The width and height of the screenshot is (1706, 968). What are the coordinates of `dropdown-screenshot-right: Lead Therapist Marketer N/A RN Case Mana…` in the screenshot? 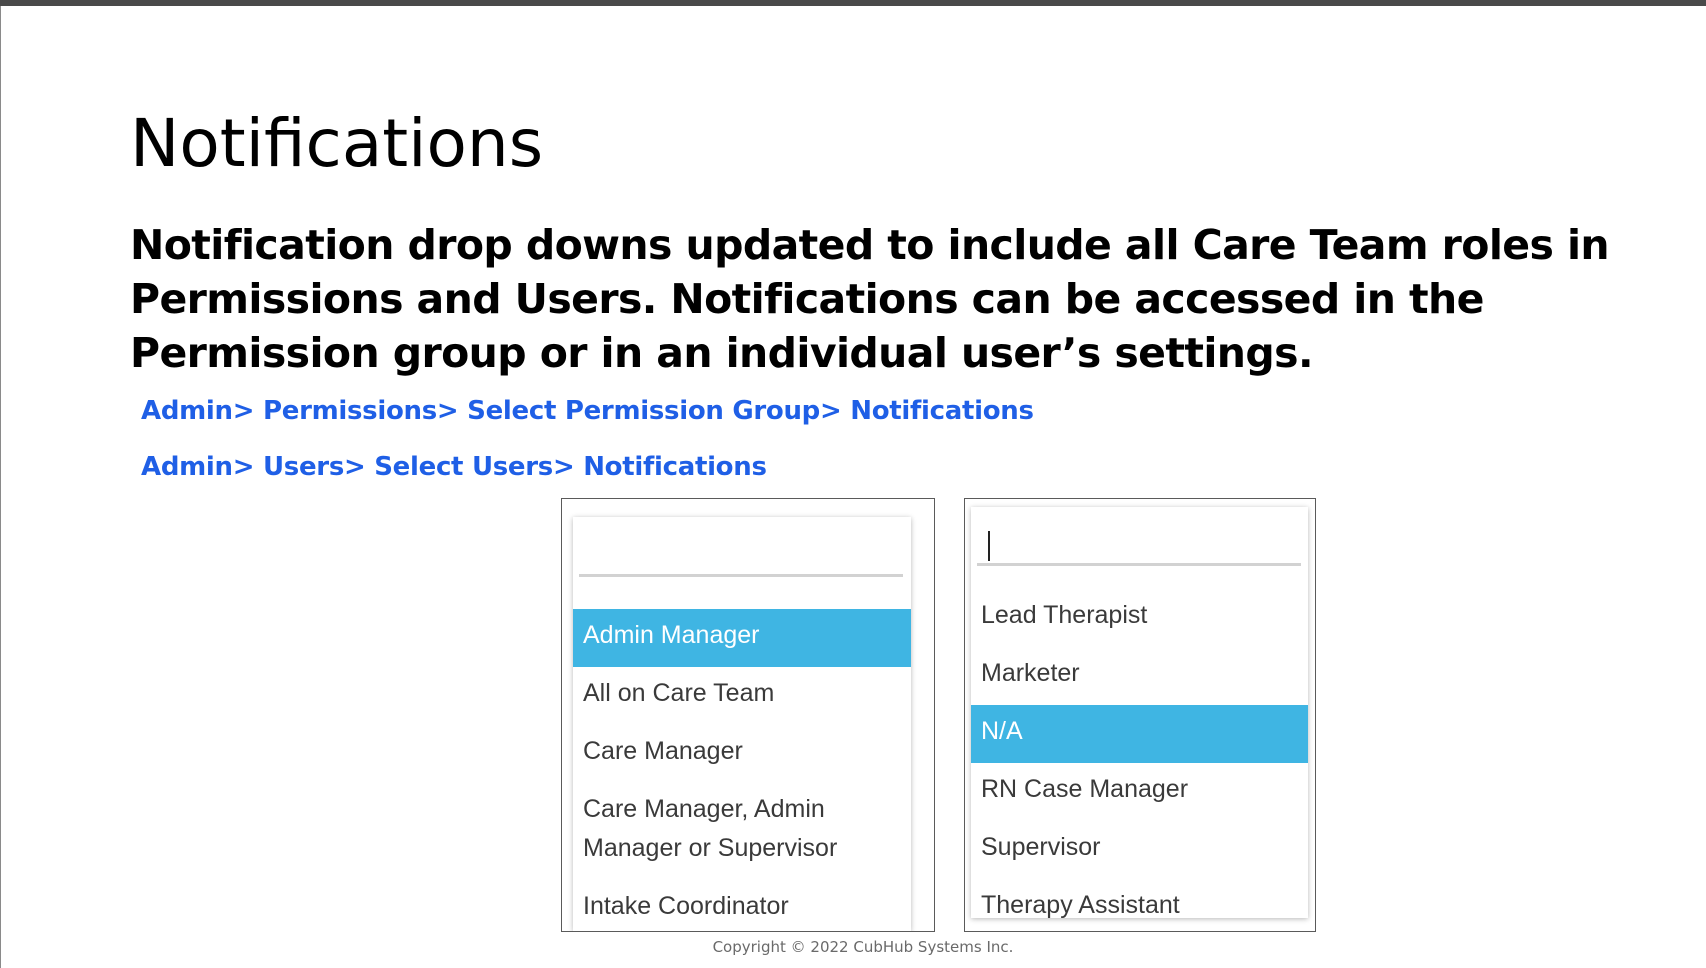 It's located at (1140, 715).